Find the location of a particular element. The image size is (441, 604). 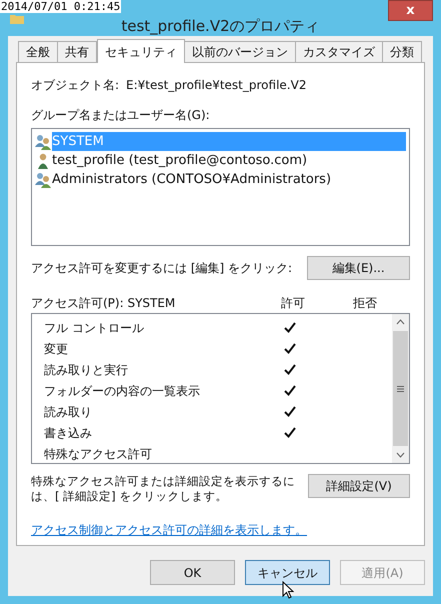

users-label: グループ名またはユーザー名(G): is located at coordinates (121, 115).